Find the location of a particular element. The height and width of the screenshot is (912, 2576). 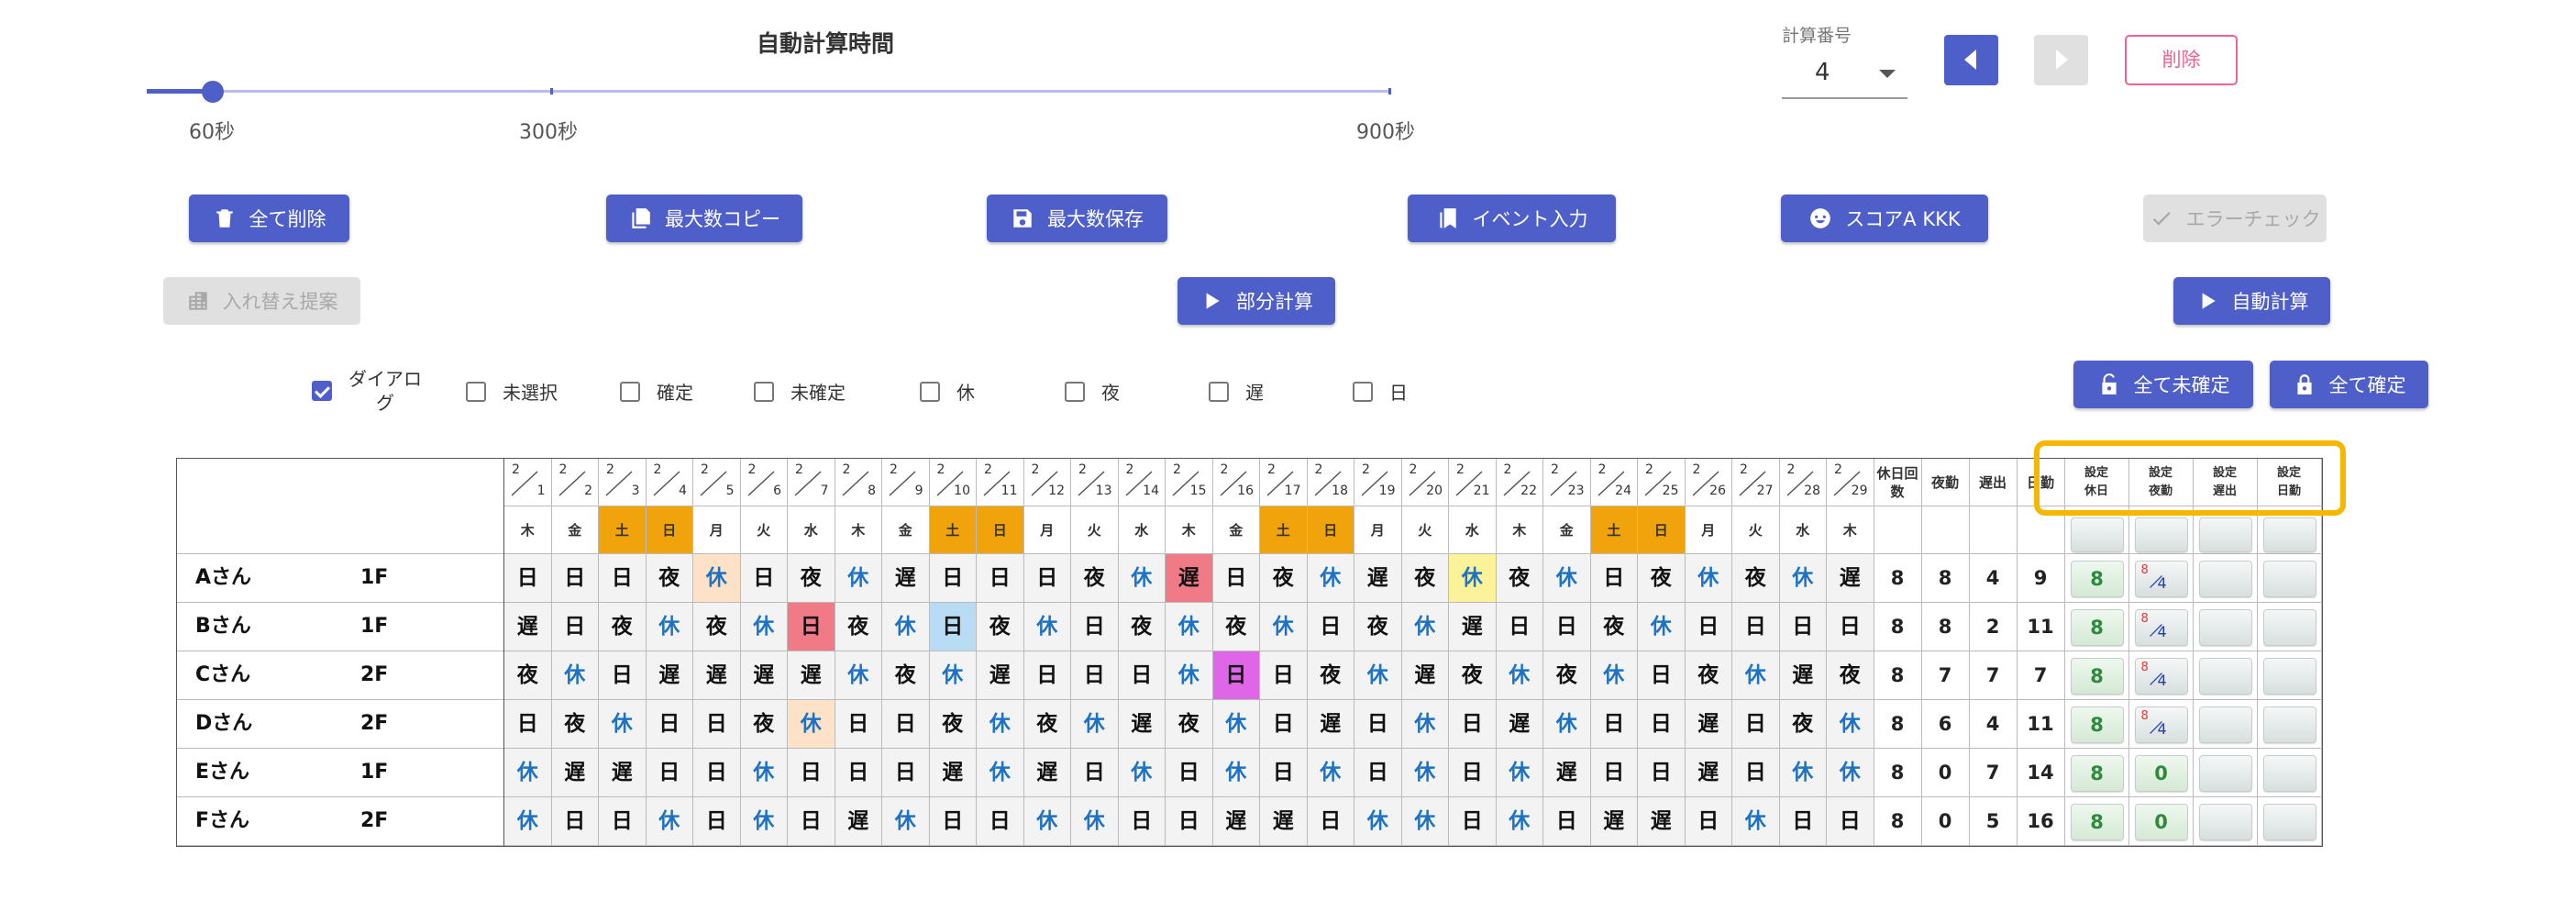

calc-number-label: 計算番号 is located at coordinates (1817, 36).